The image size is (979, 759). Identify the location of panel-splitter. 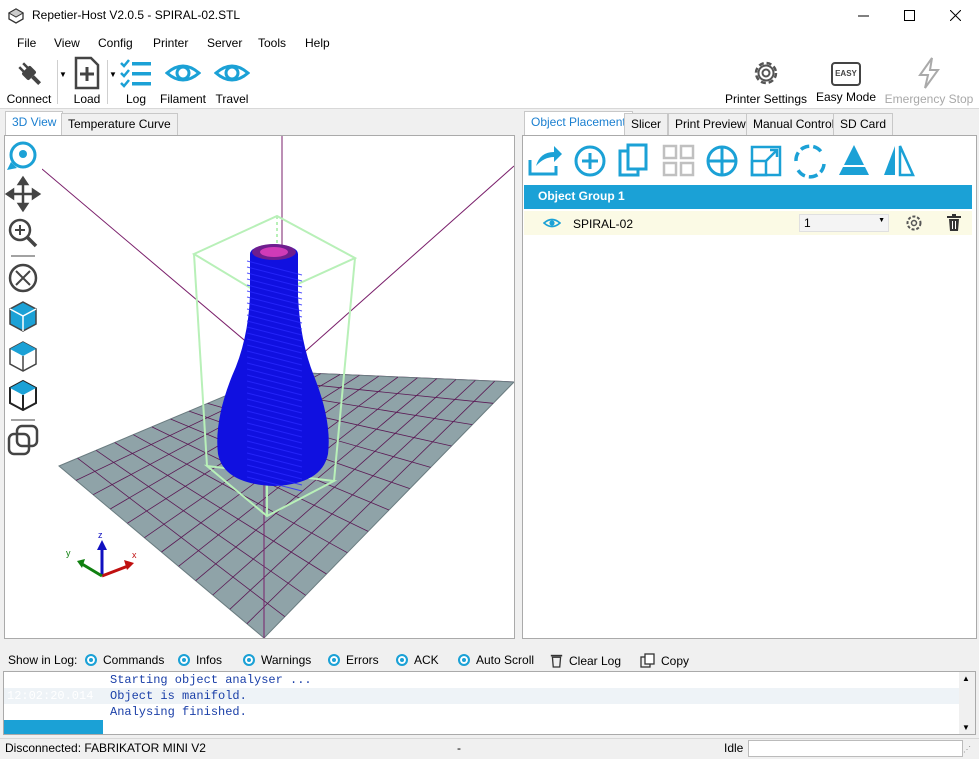
(519, 376).